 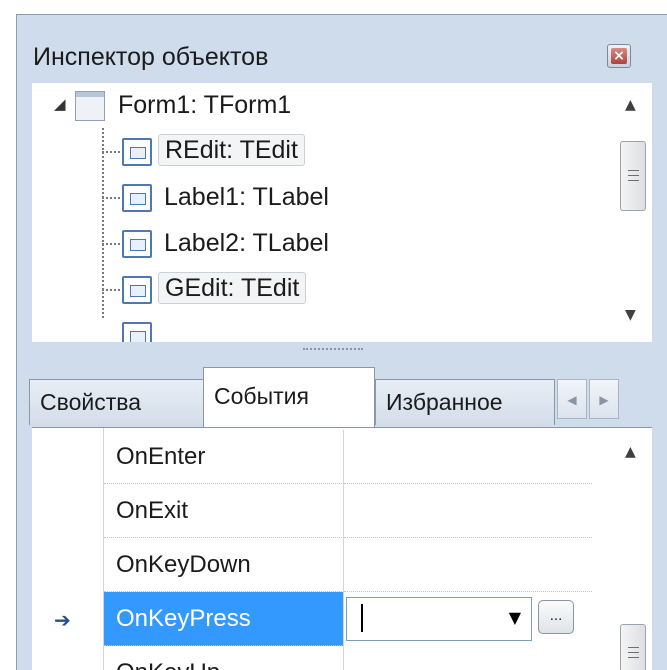 I want to click on tab-properties: Свойства, so click(x=117, y=402).